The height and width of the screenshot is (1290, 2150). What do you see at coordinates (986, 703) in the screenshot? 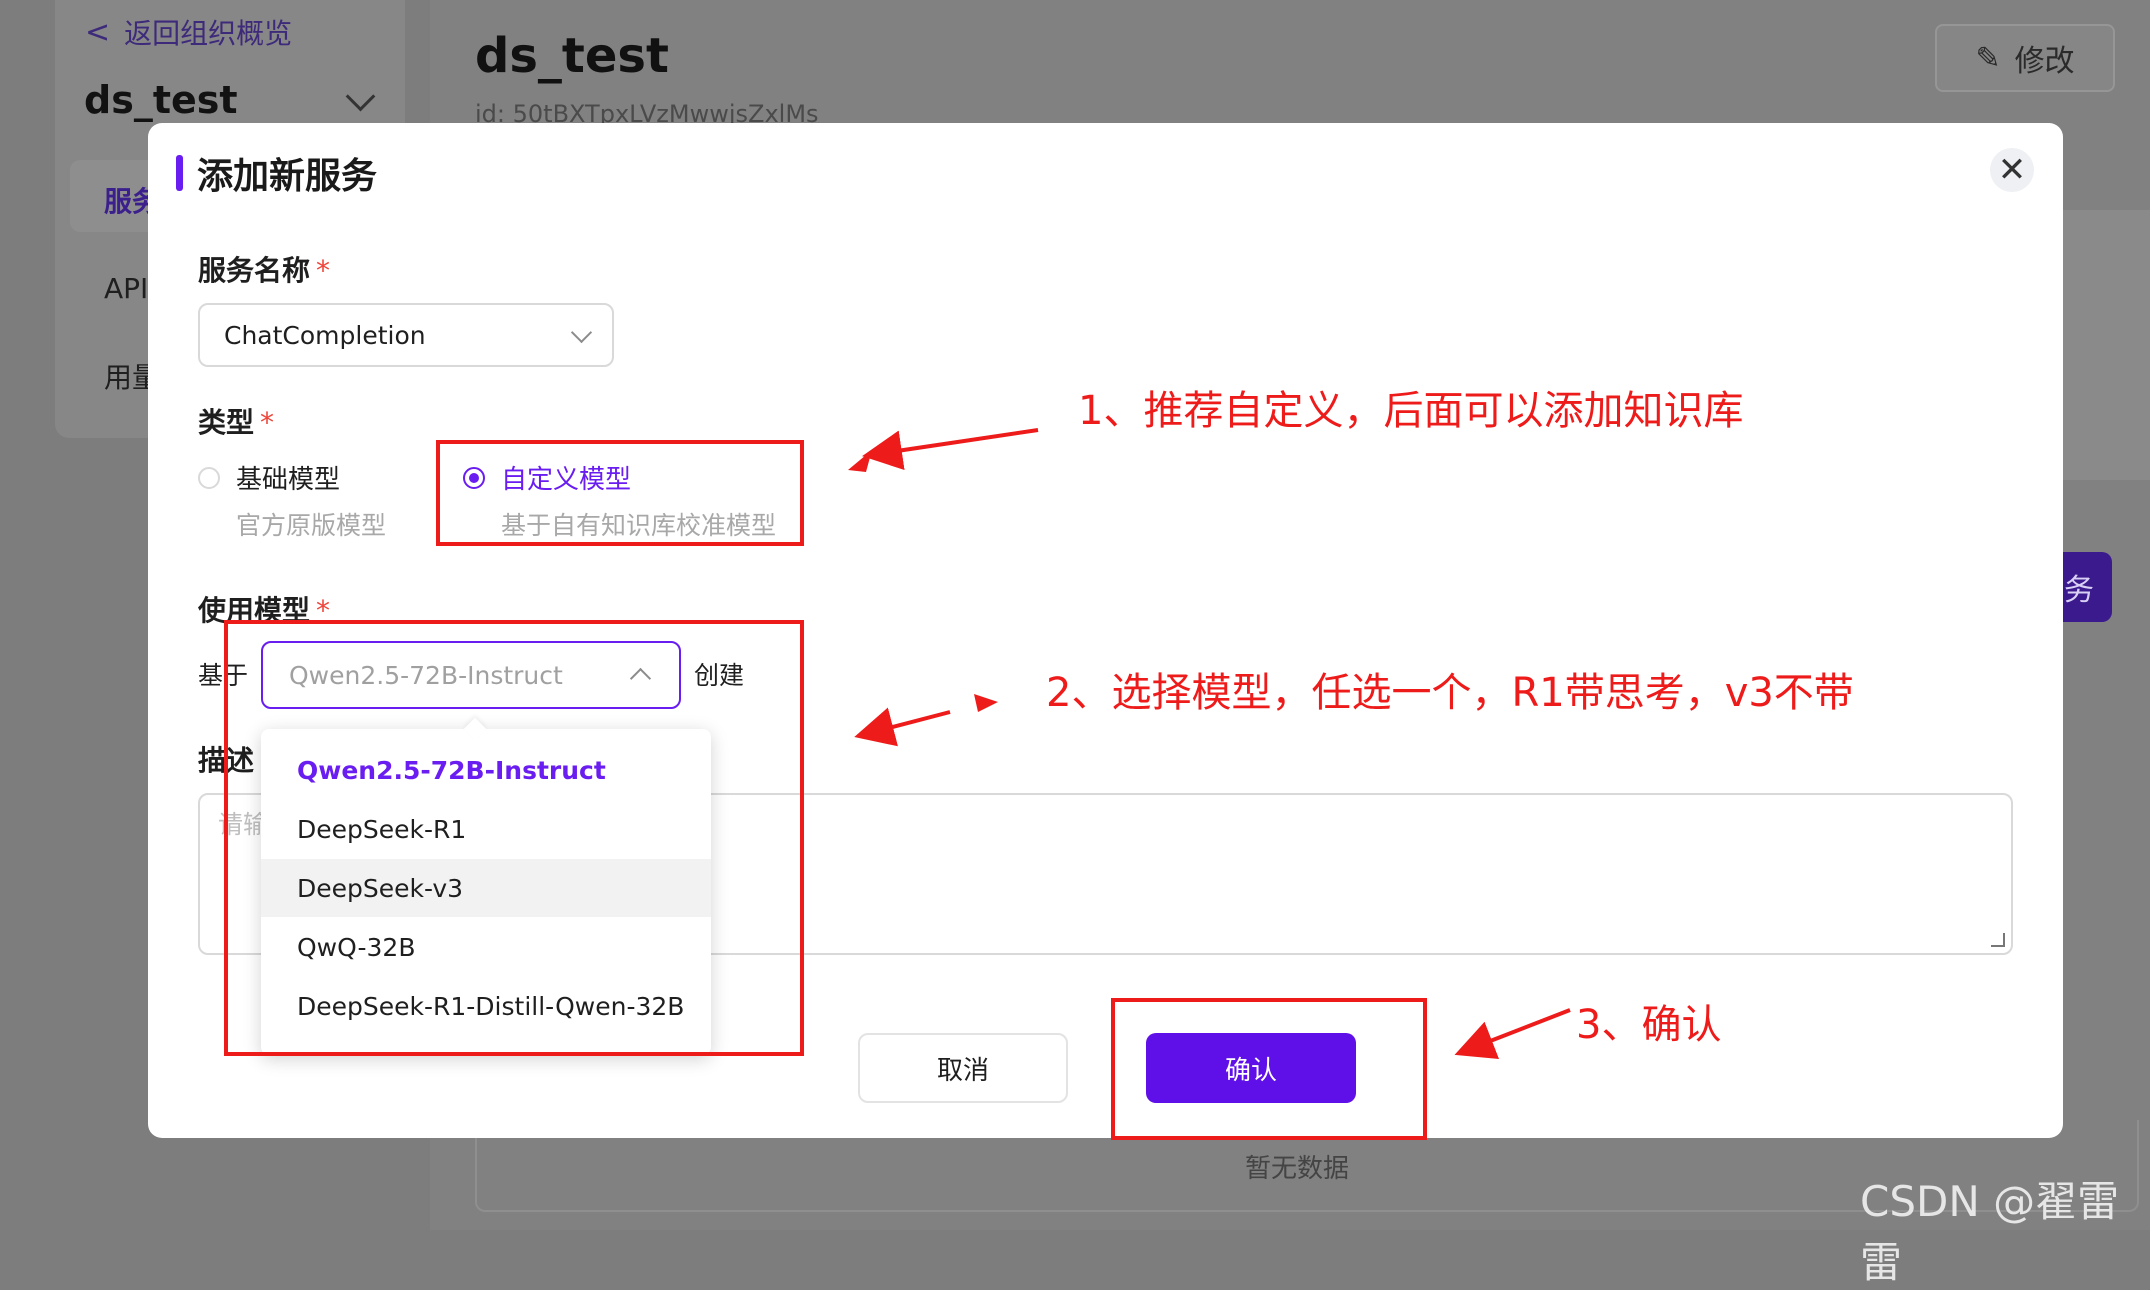
I see `arrow-2-tick` at bounding box center [986, 703].